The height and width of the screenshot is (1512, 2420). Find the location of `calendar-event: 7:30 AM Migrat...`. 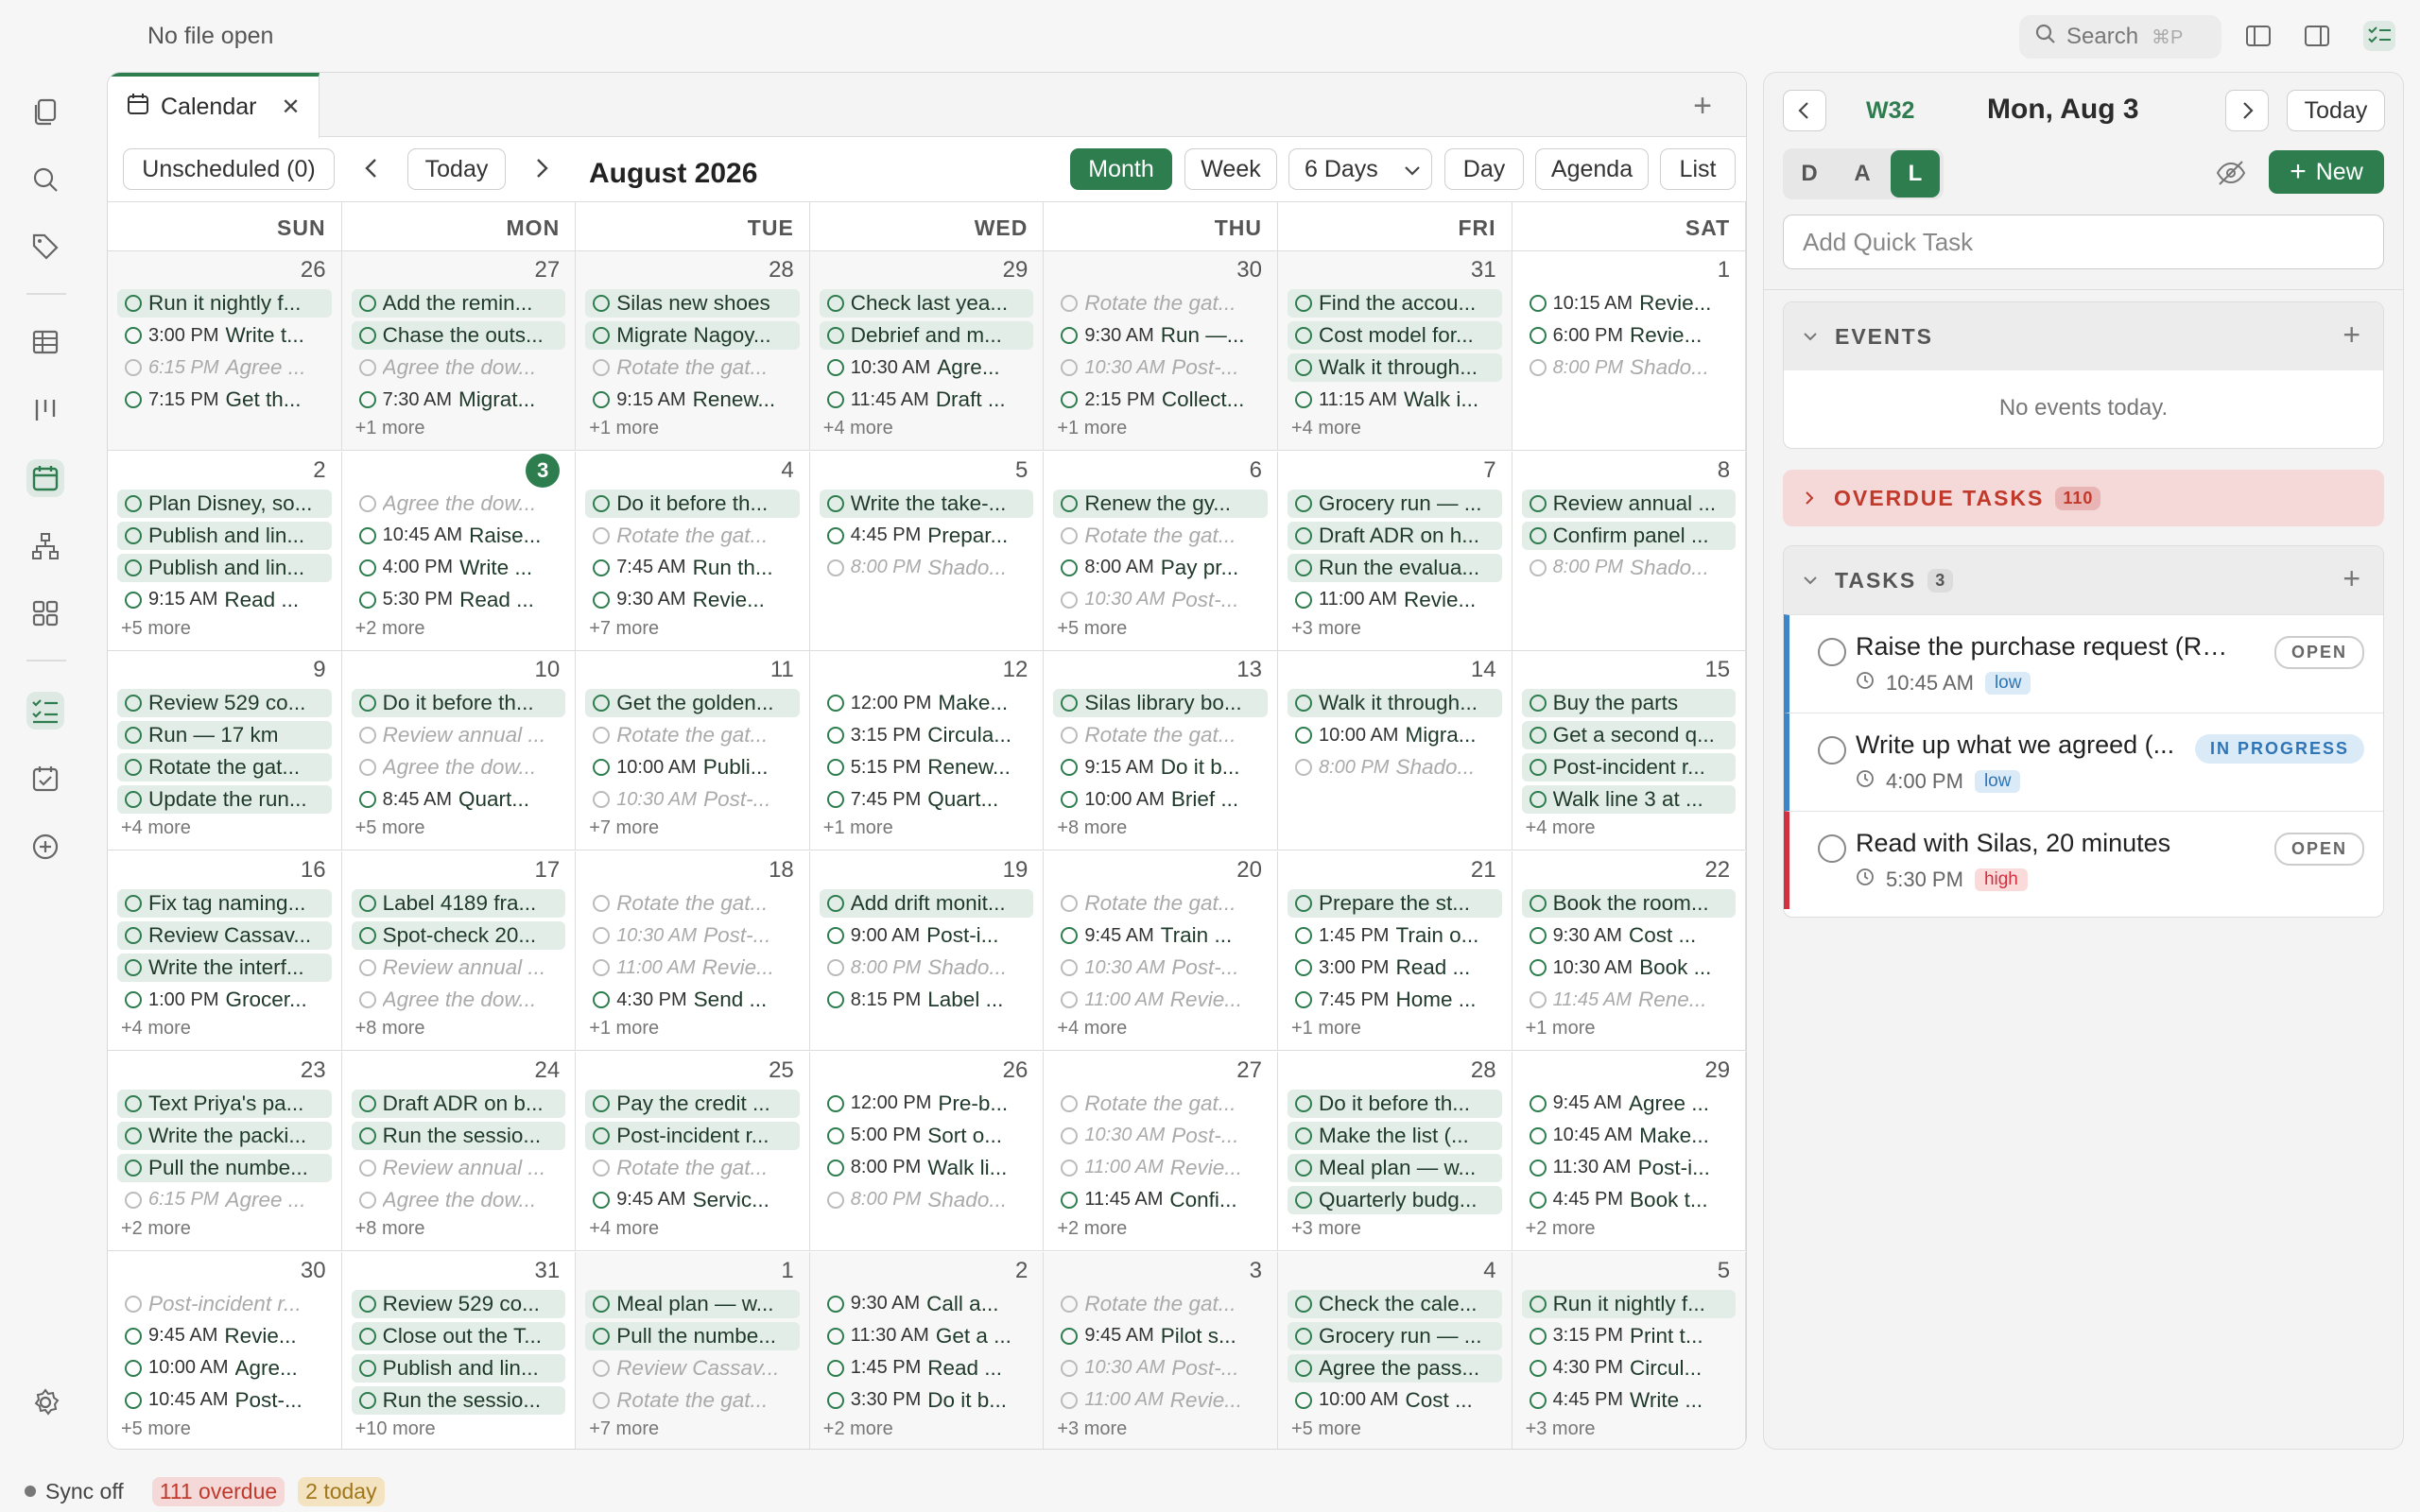

calendar-event: 7:30 AM Migrat... is located at coordinates (459, 400).